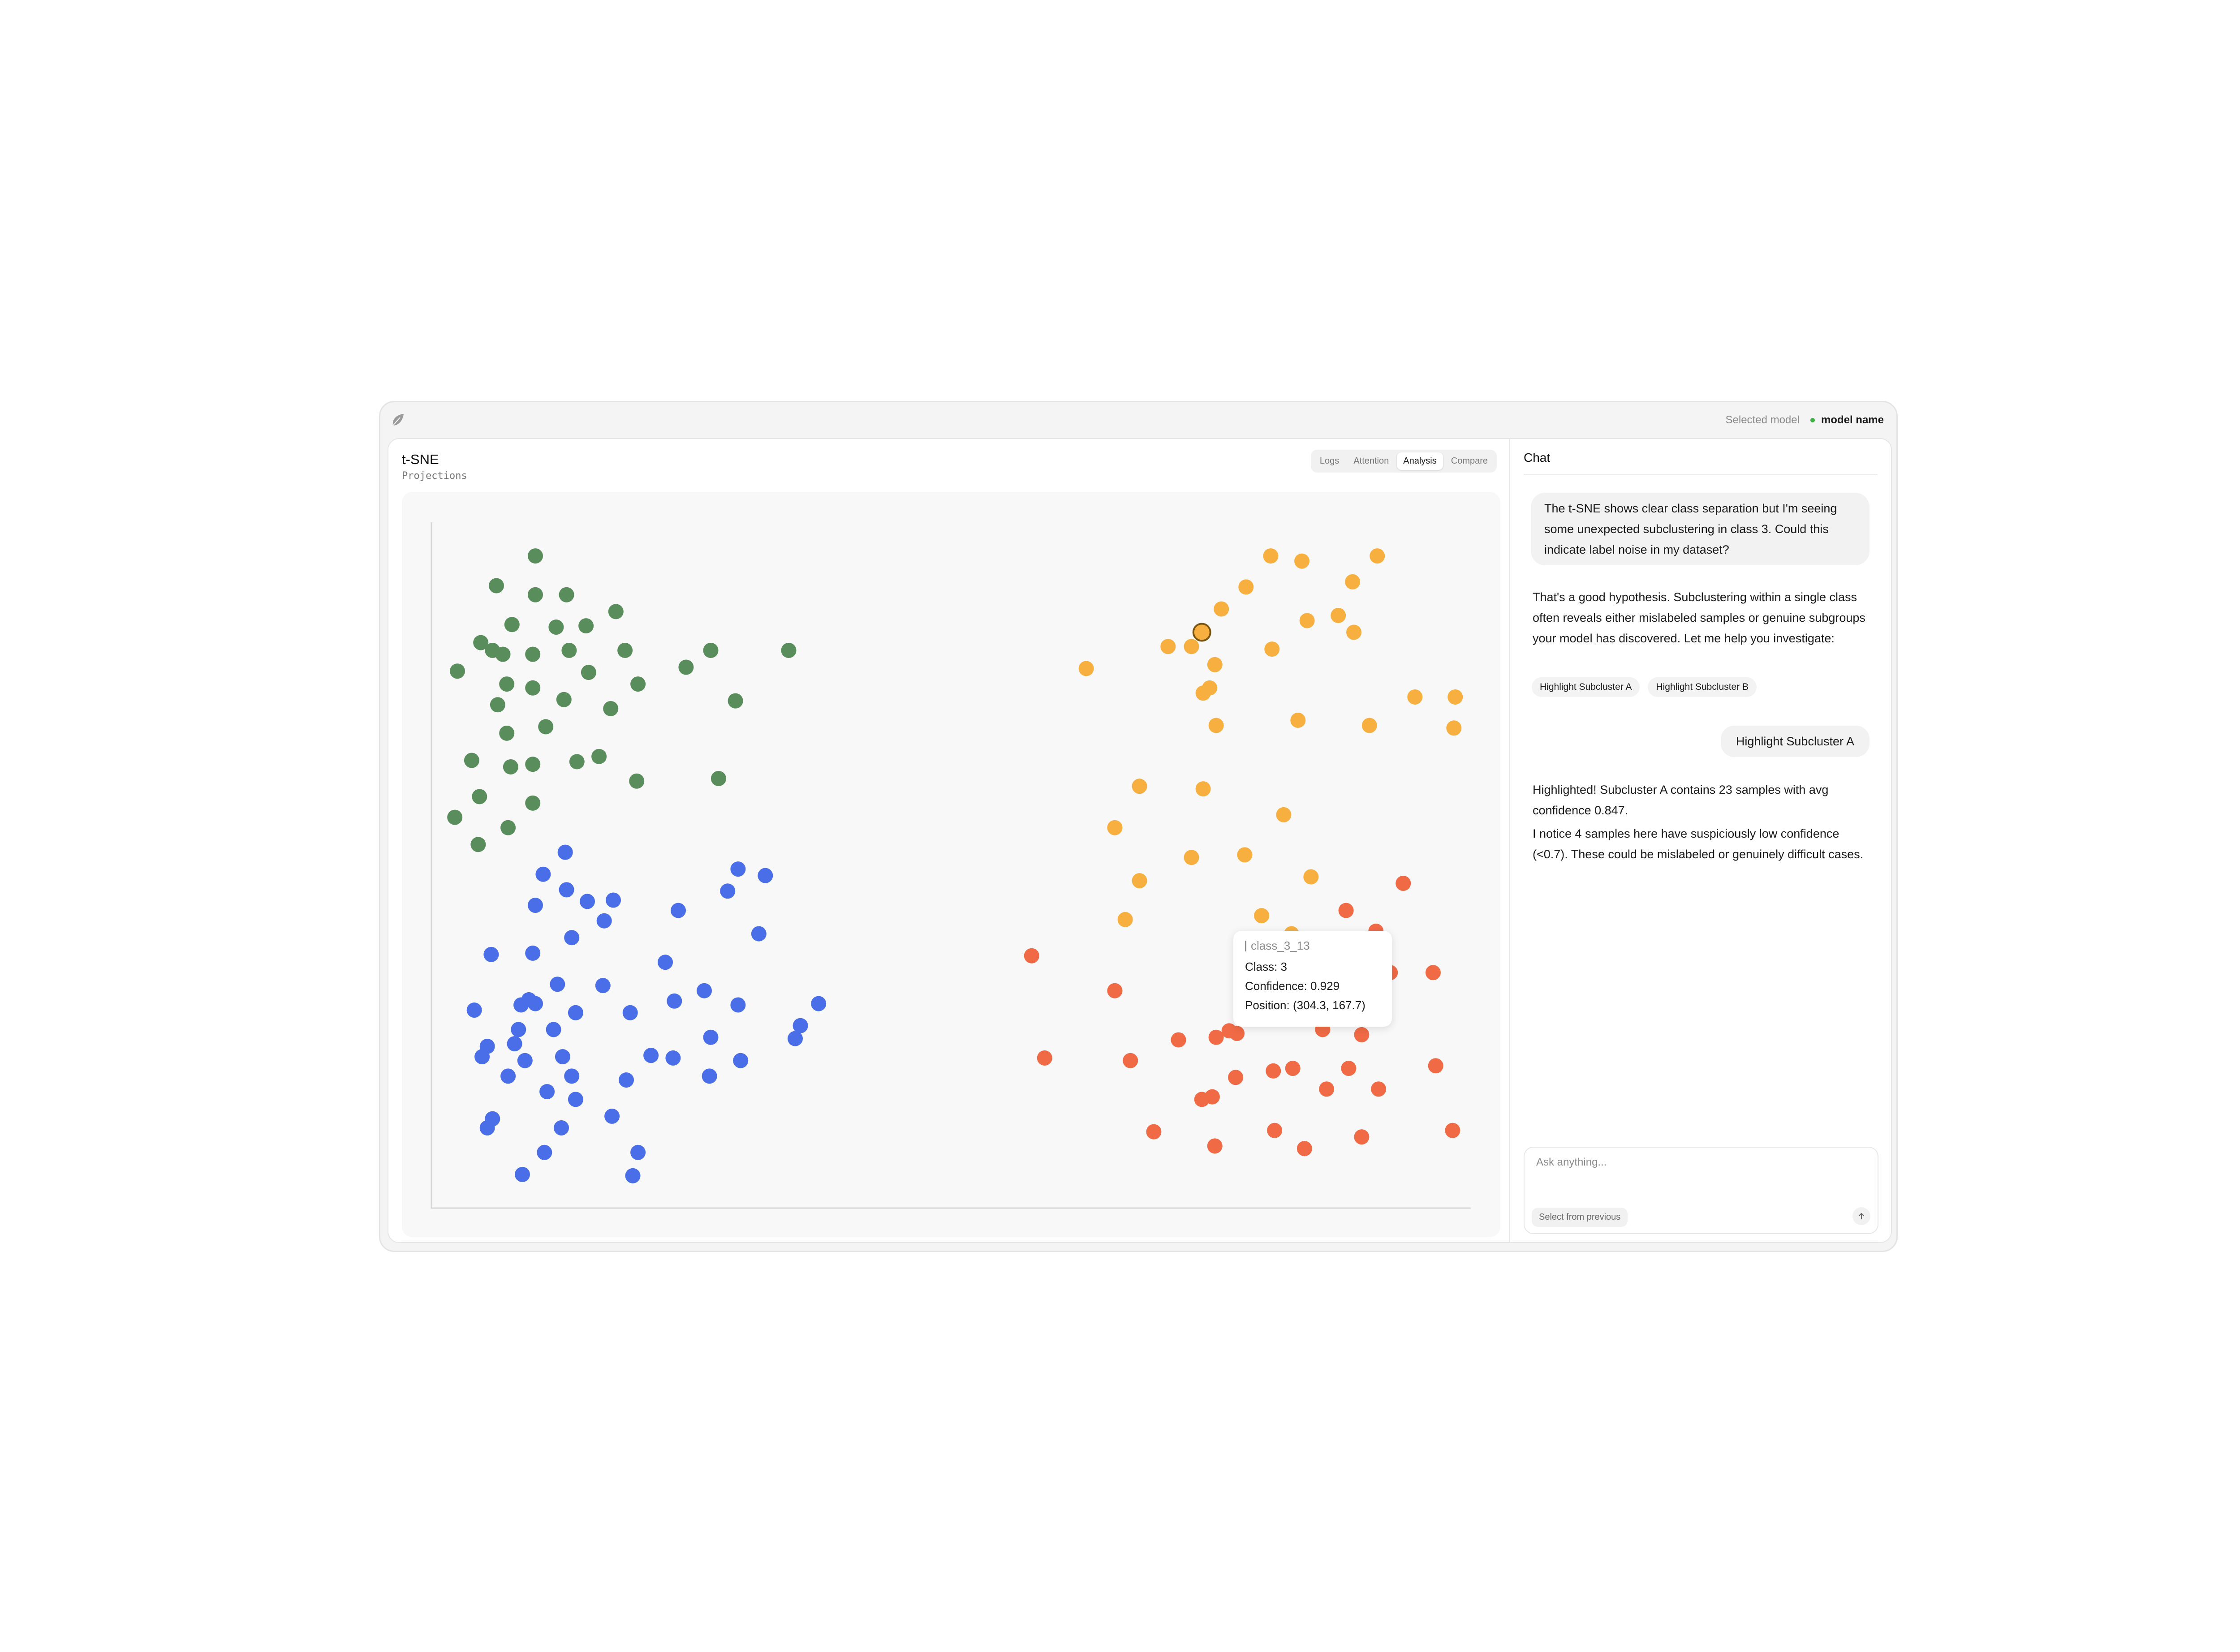 The height and width of the screenshot is (1652, 2240). I want to click on send-button, so click(1861, 1216).